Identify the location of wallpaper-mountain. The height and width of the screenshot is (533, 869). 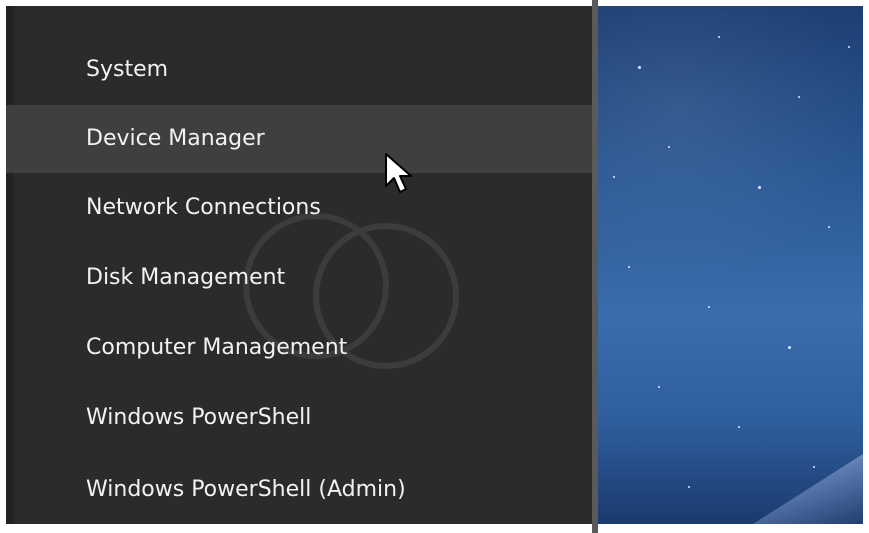
(808, 489).